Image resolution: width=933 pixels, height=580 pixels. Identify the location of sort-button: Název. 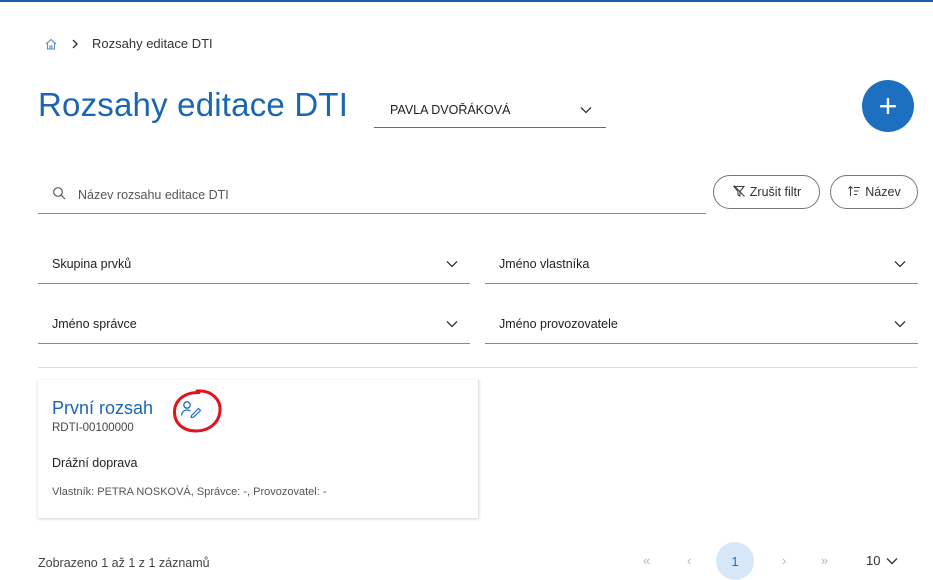
(874, 192).